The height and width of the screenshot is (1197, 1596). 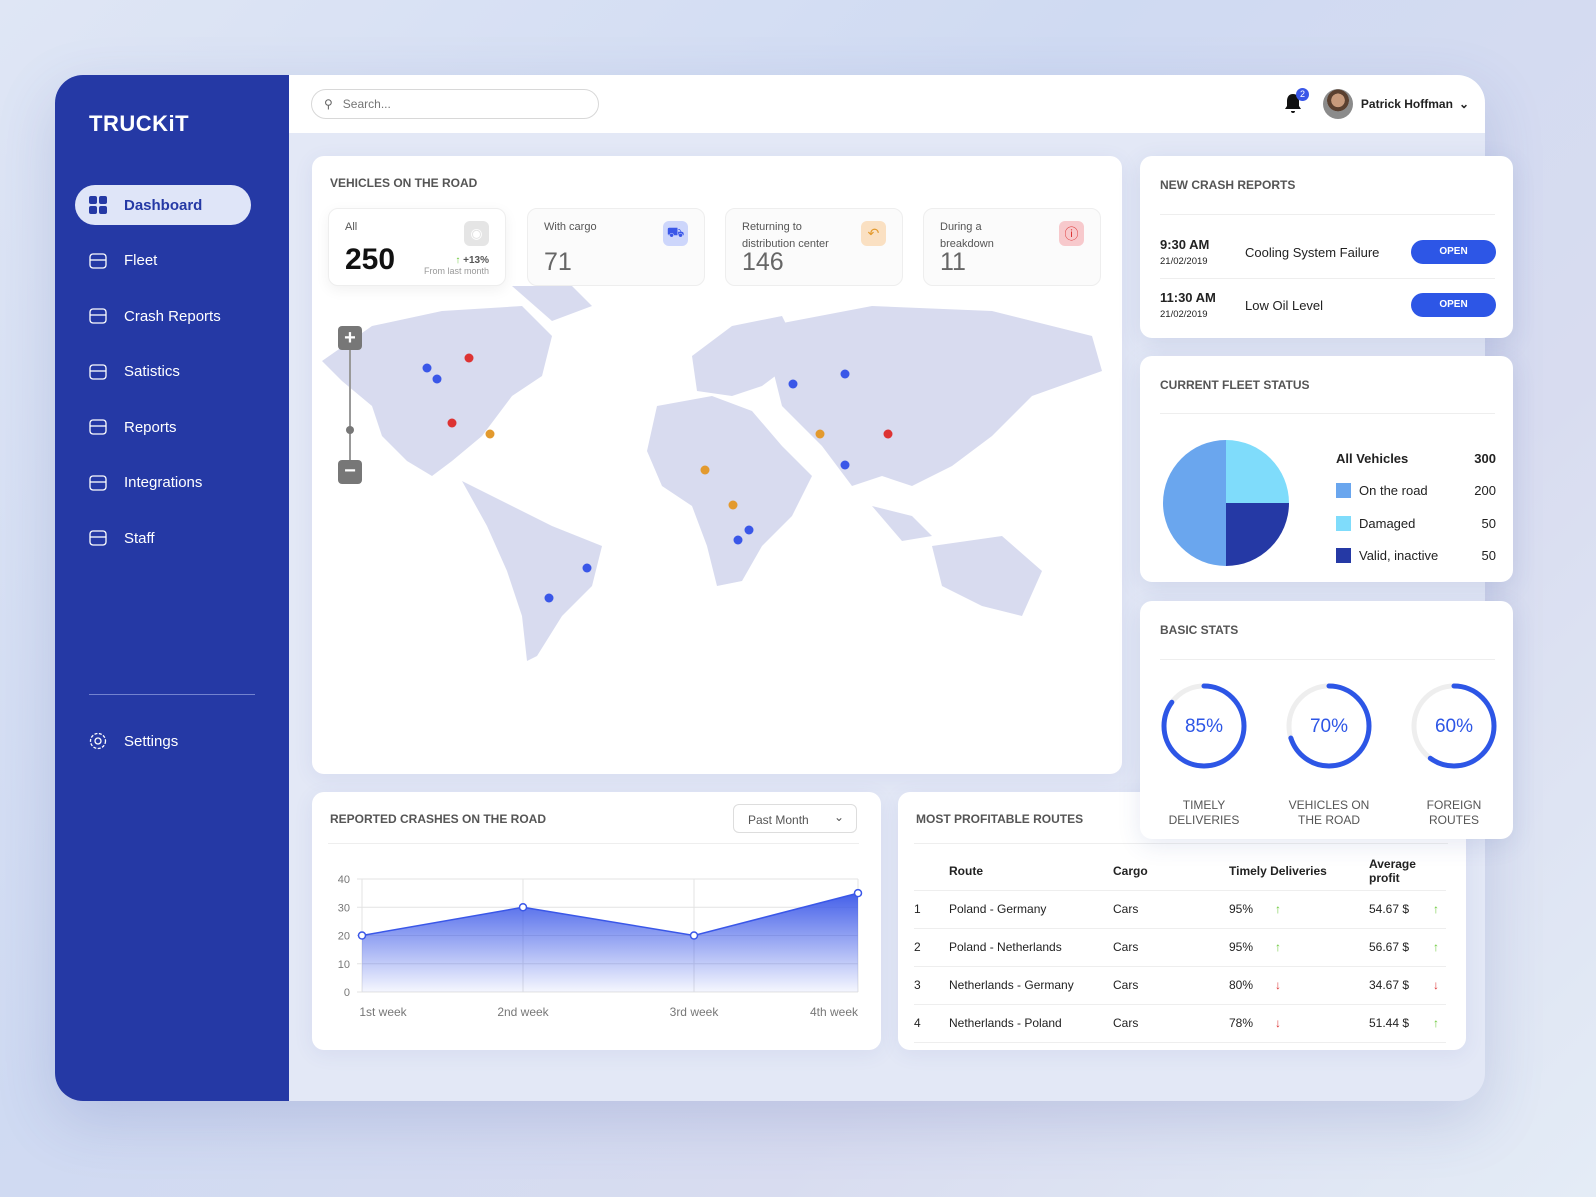 I want to click on route: Netherlands - Poland, so click(x=1031, y=1023).